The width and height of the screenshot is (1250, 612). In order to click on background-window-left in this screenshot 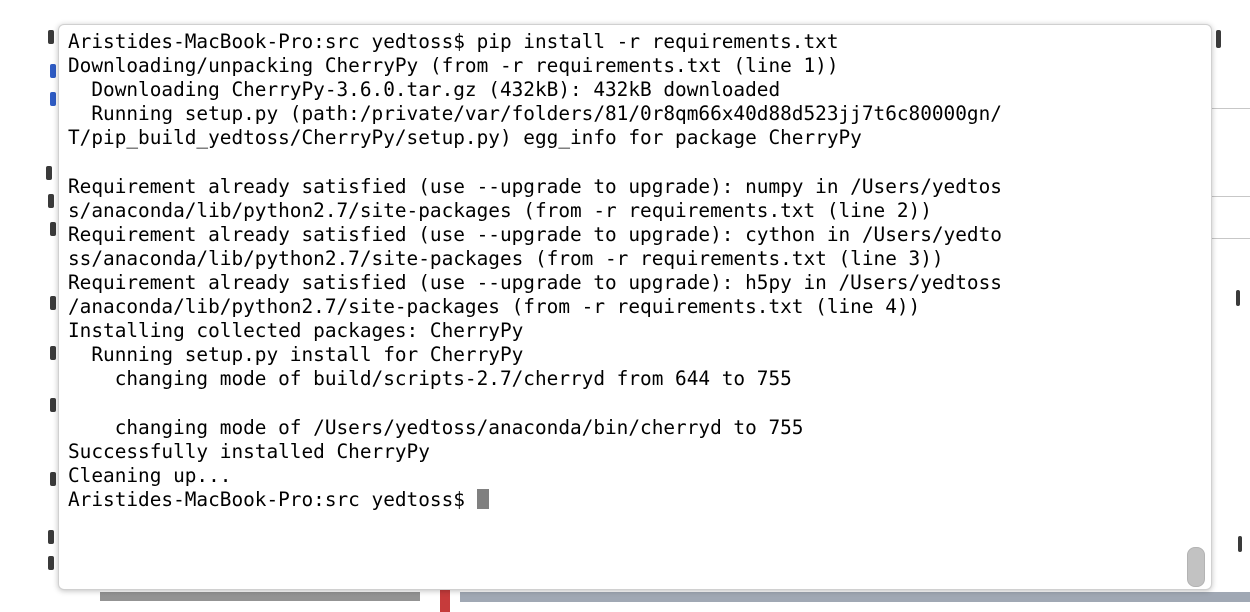, I will do `click(29, 306)`.